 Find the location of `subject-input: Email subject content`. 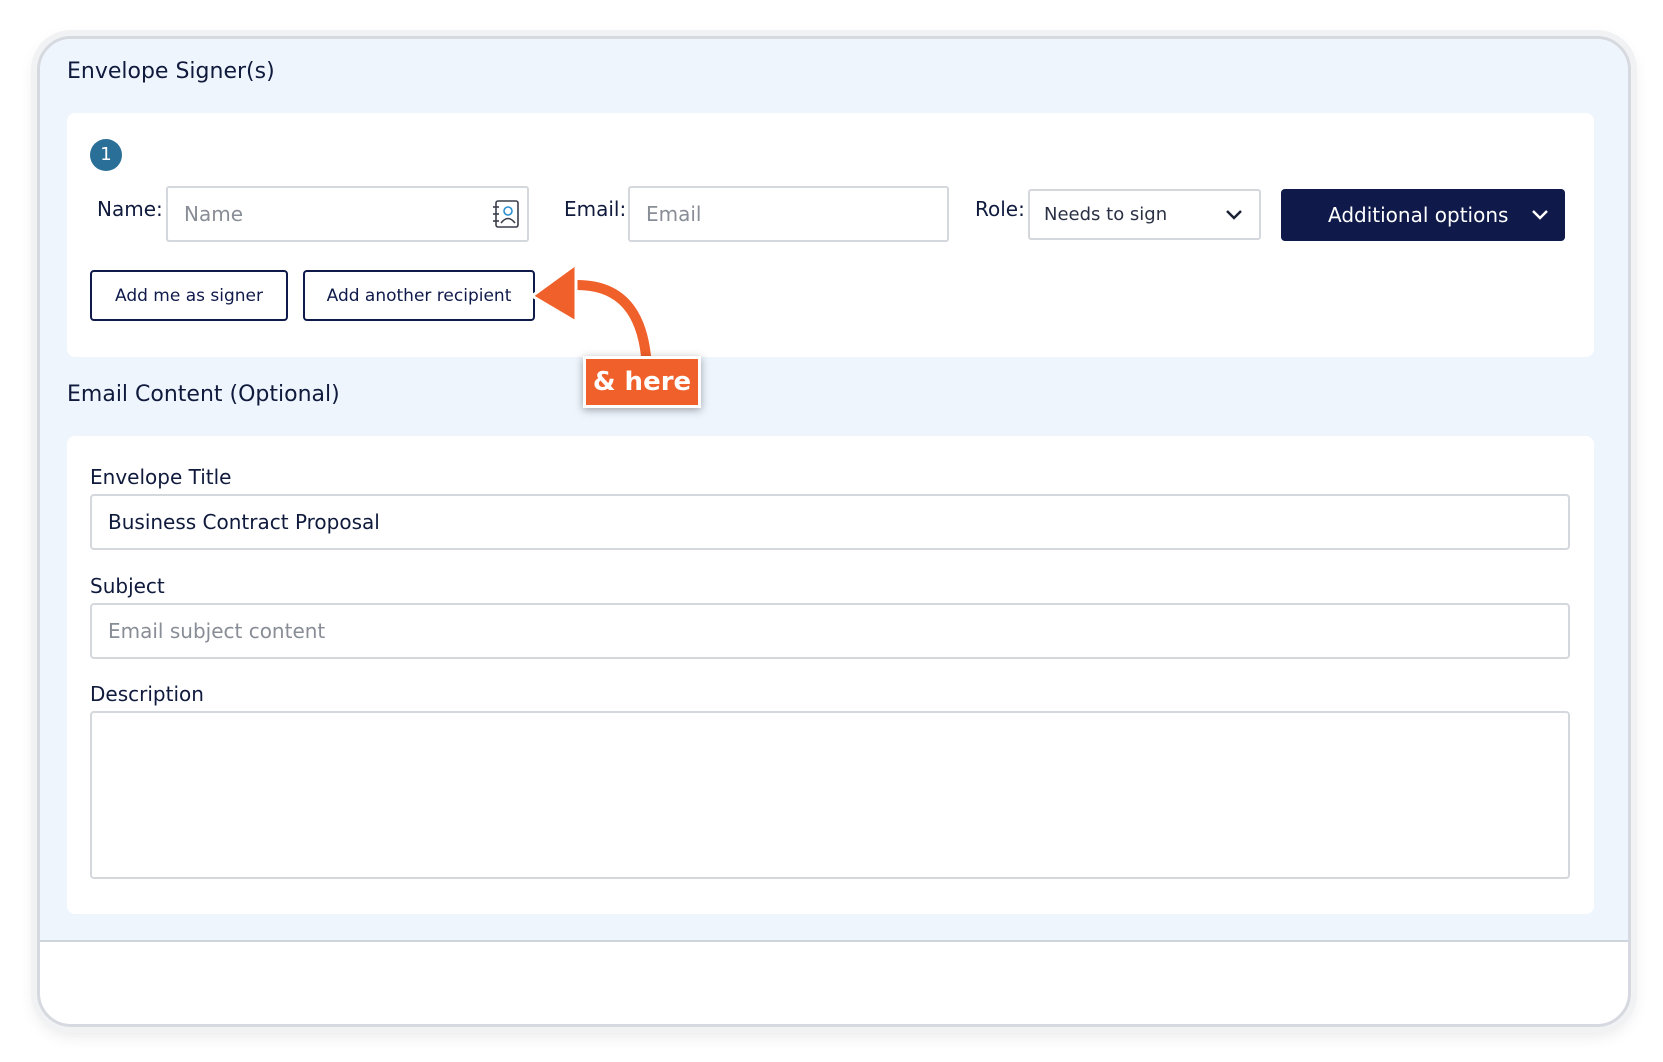

subject-input: Email subject content is located at coordinates (830, 631).